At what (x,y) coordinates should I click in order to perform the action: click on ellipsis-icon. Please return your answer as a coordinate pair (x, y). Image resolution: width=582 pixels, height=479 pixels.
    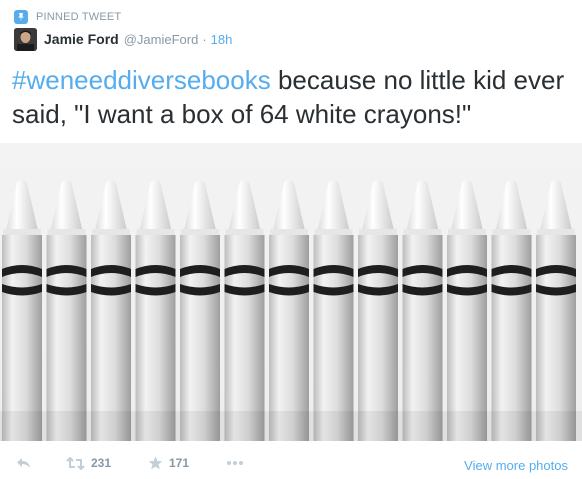
    Looking at the image, I should click on (235, 463).